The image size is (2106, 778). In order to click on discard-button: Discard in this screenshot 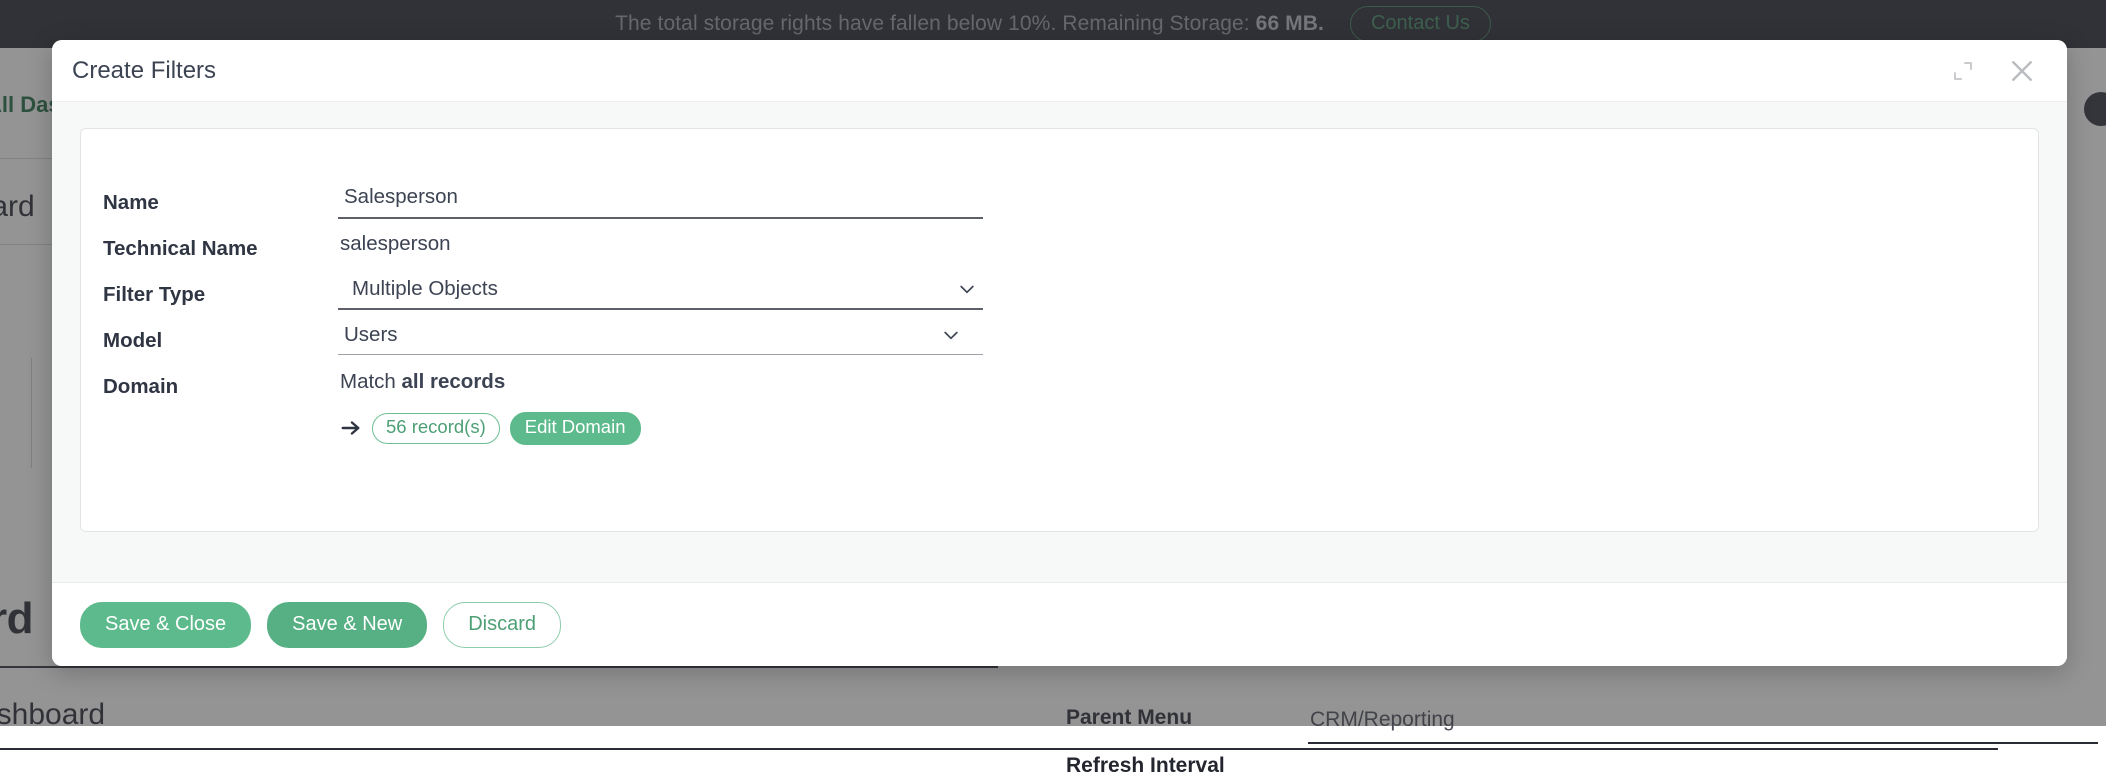, I will do `click(502, 625)`.